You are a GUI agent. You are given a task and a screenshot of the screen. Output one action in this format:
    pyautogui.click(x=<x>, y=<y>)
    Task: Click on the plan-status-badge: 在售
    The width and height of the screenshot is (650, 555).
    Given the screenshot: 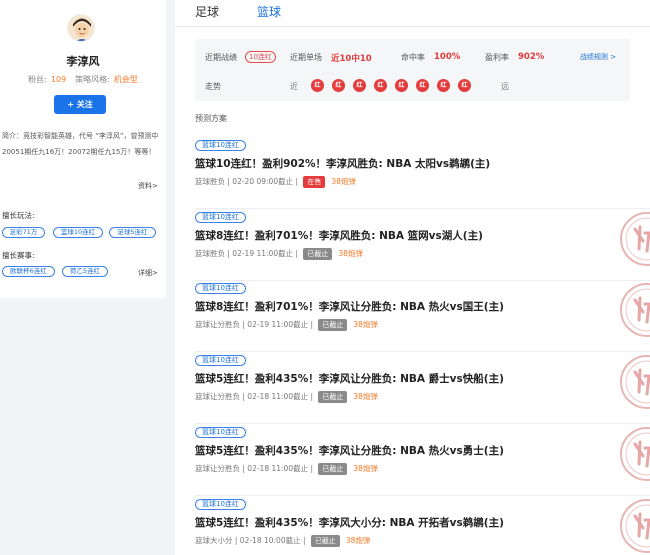 What is the action you would take?
    pyautogui.click(x=314, y=182)
    